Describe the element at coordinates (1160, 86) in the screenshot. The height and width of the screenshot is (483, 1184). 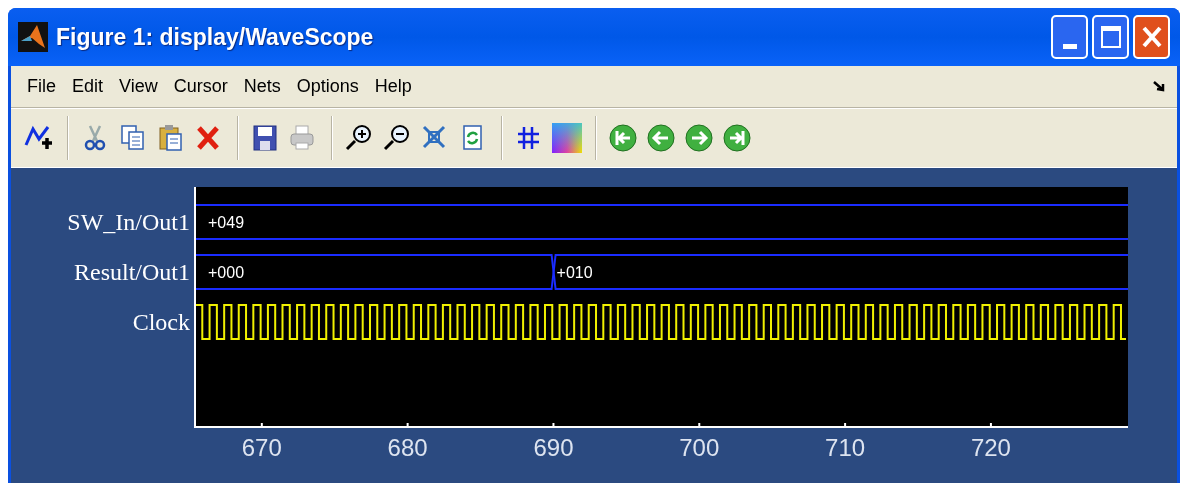
I see `dock-arrow-icon` at that location.